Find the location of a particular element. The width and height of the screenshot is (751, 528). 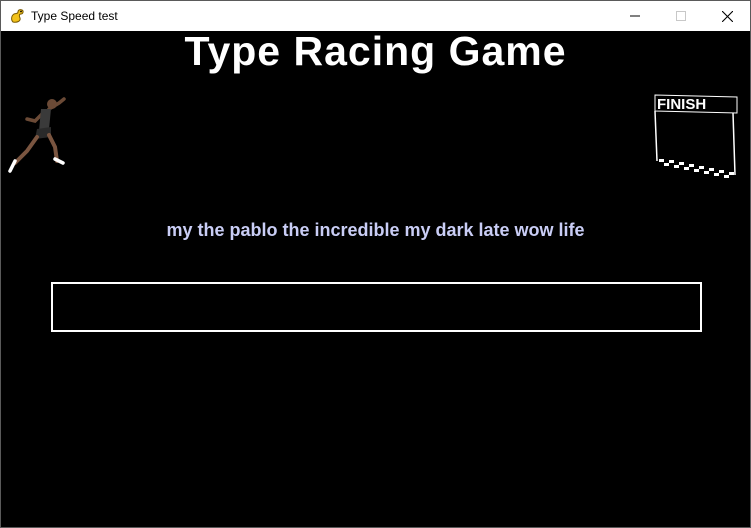

typing-input is located at coordinates (376, 307).